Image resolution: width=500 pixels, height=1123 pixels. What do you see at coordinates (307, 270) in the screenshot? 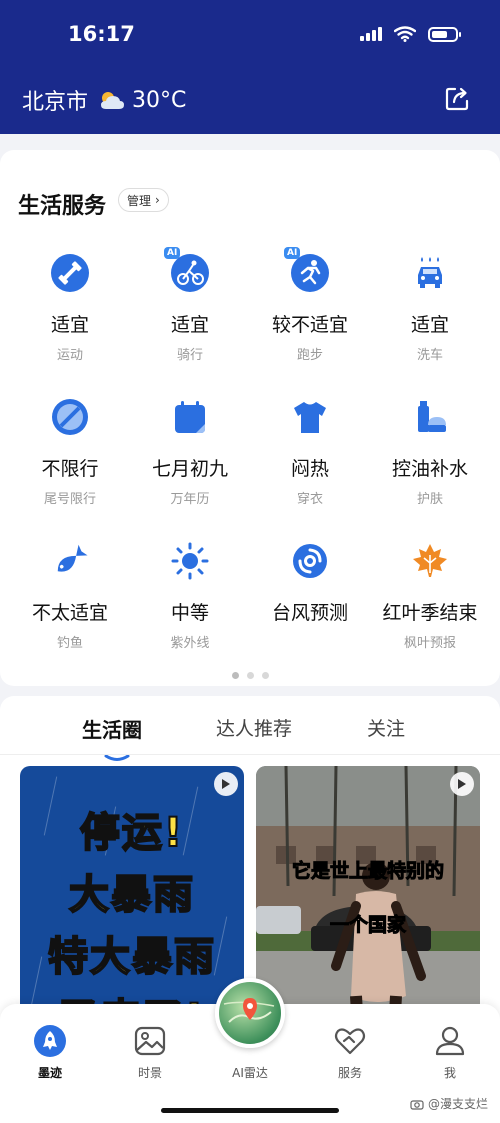
I see `running-icon: AI` at bounding box center [307, 270].